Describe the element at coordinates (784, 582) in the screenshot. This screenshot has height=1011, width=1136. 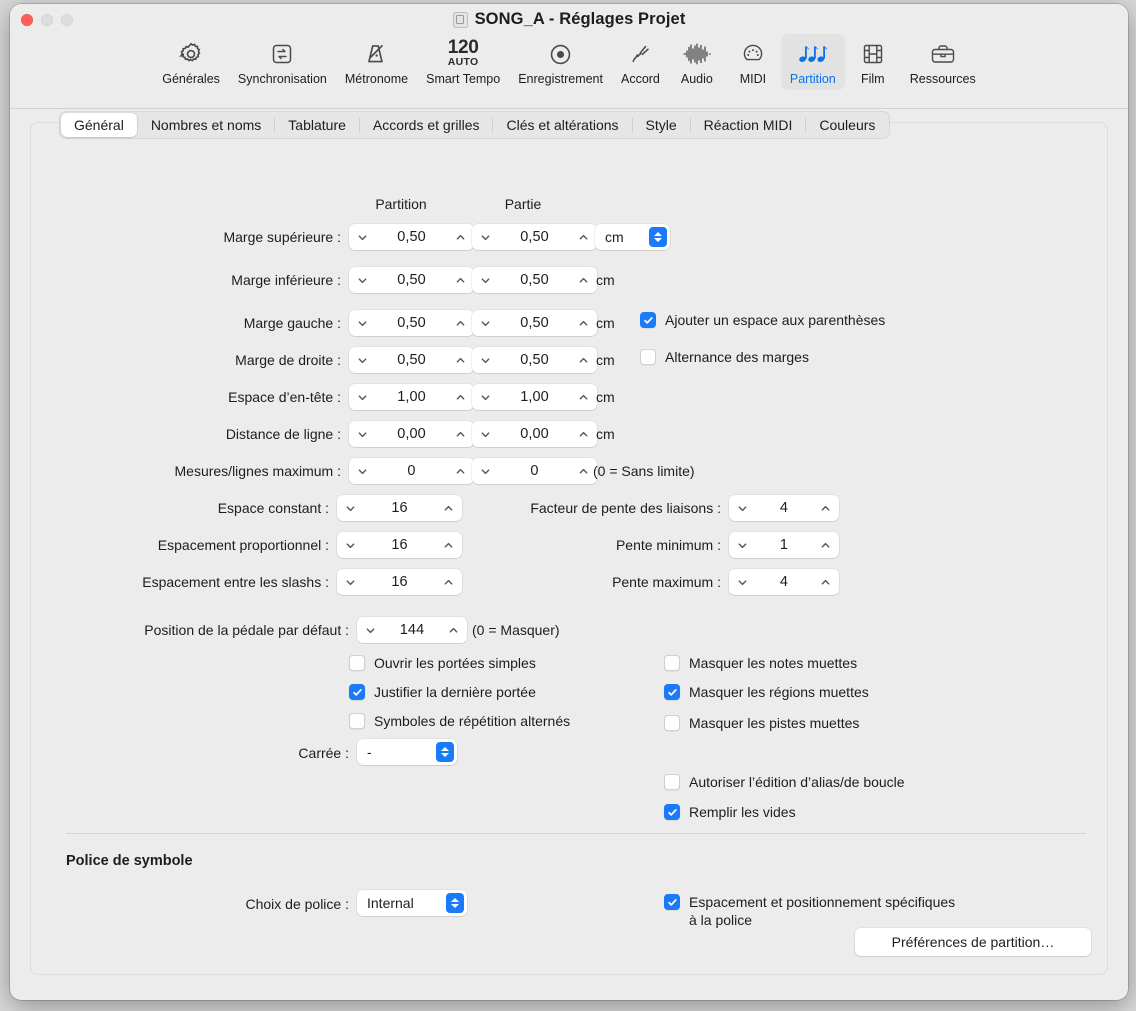
I see `stepper-pente-maximum: 4` at that location.